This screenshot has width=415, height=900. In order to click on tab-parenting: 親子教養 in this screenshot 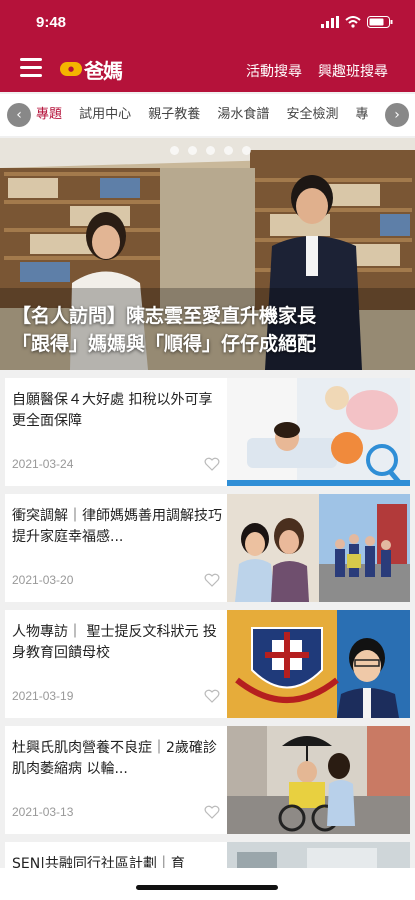, I will do `click(174, 115)`.